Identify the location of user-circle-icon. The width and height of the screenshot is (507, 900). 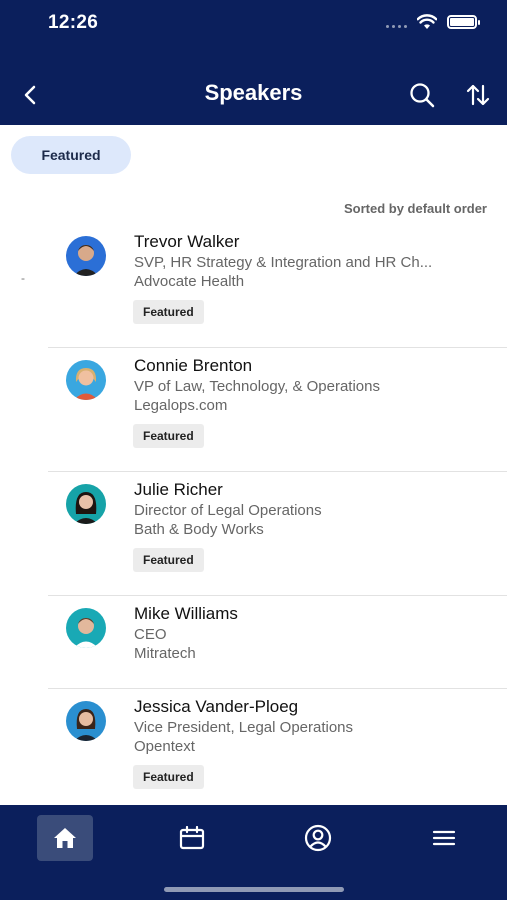
(318, 838).